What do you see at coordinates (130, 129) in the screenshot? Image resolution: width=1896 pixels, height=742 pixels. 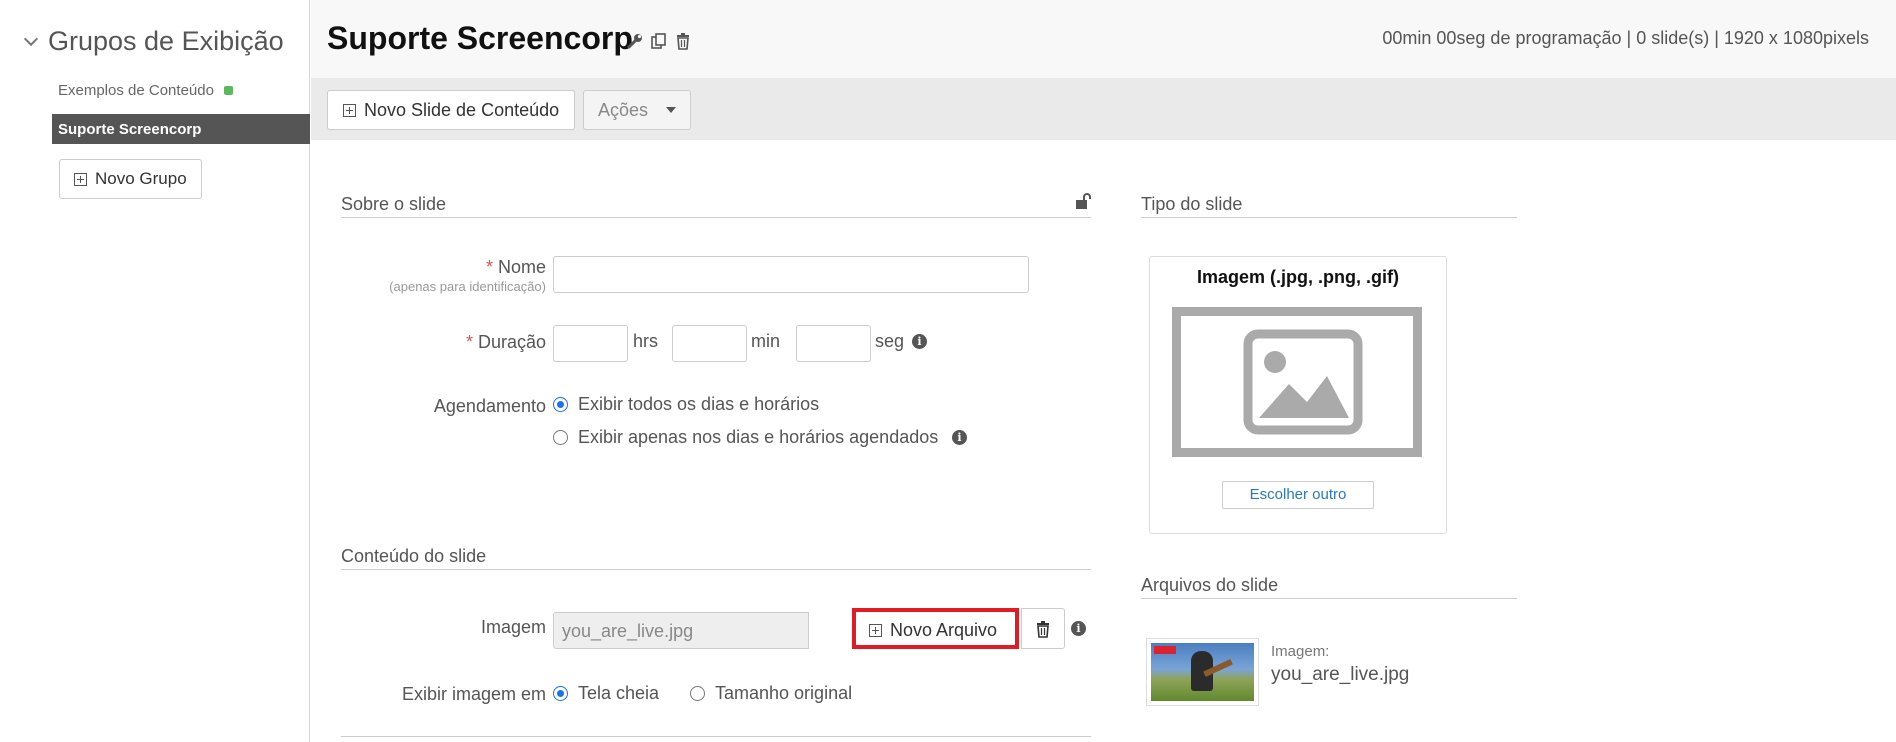 I see `sidebar-item-label: Suporte Screencorp` at bounding box center [130, 129].